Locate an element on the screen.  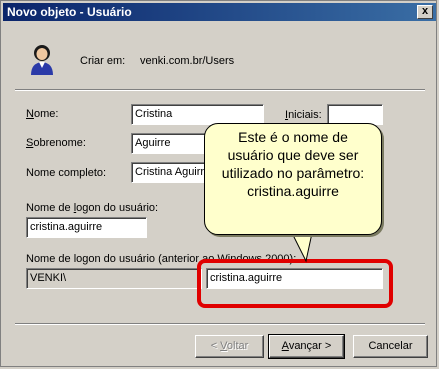
highlight-annotation is located at coordinates (295, 283).